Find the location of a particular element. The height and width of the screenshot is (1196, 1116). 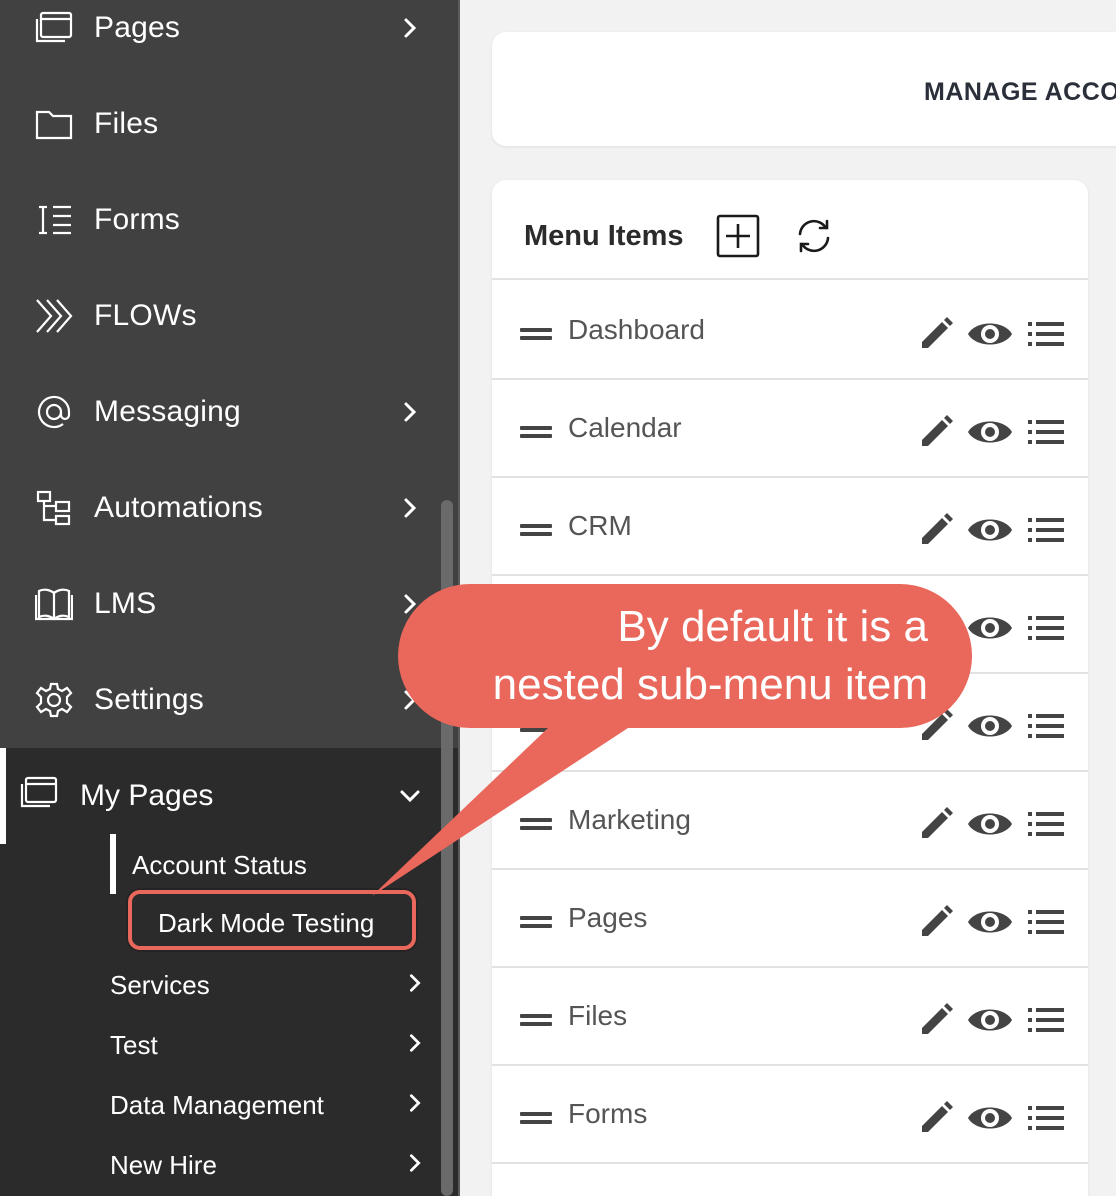

refresh-icon is located at coordinates (814, 236).